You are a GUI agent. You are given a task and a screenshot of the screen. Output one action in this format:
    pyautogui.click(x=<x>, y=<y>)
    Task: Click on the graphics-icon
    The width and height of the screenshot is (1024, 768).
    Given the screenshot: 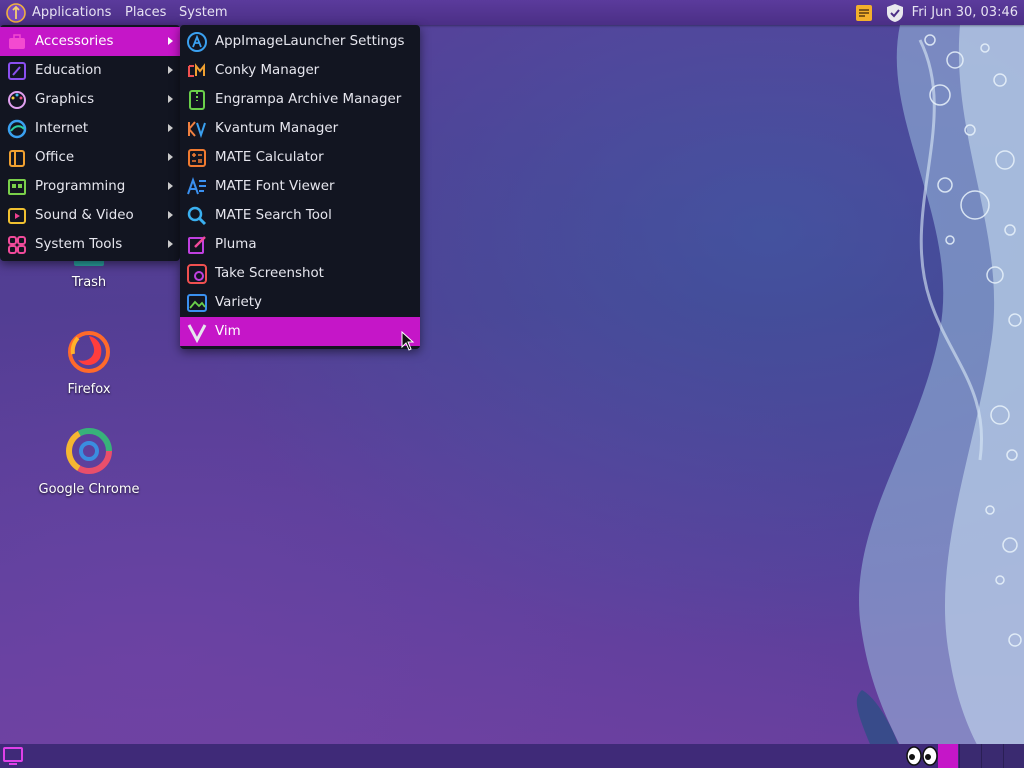 What is the action you would take?
    pyautogui.click(x=17, y=100)
    